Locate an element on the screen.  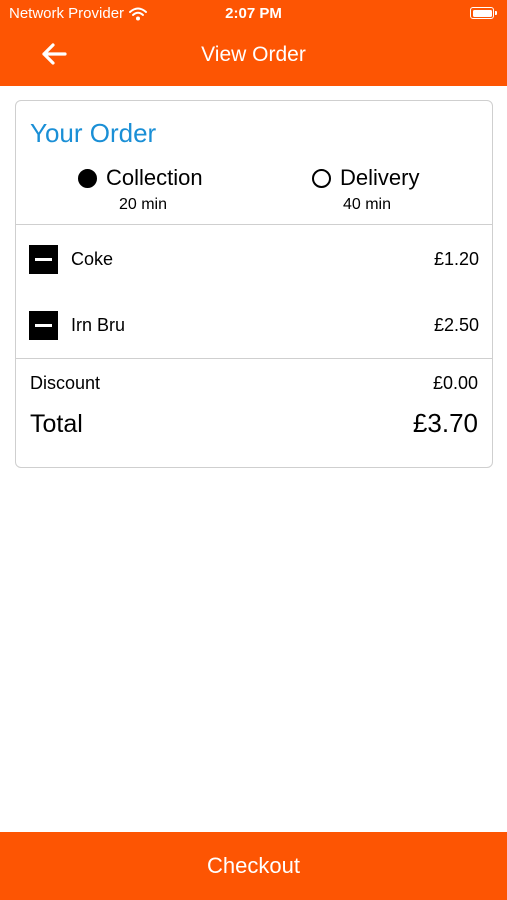
radio-selected-icon is located at coordinates (87, 178).